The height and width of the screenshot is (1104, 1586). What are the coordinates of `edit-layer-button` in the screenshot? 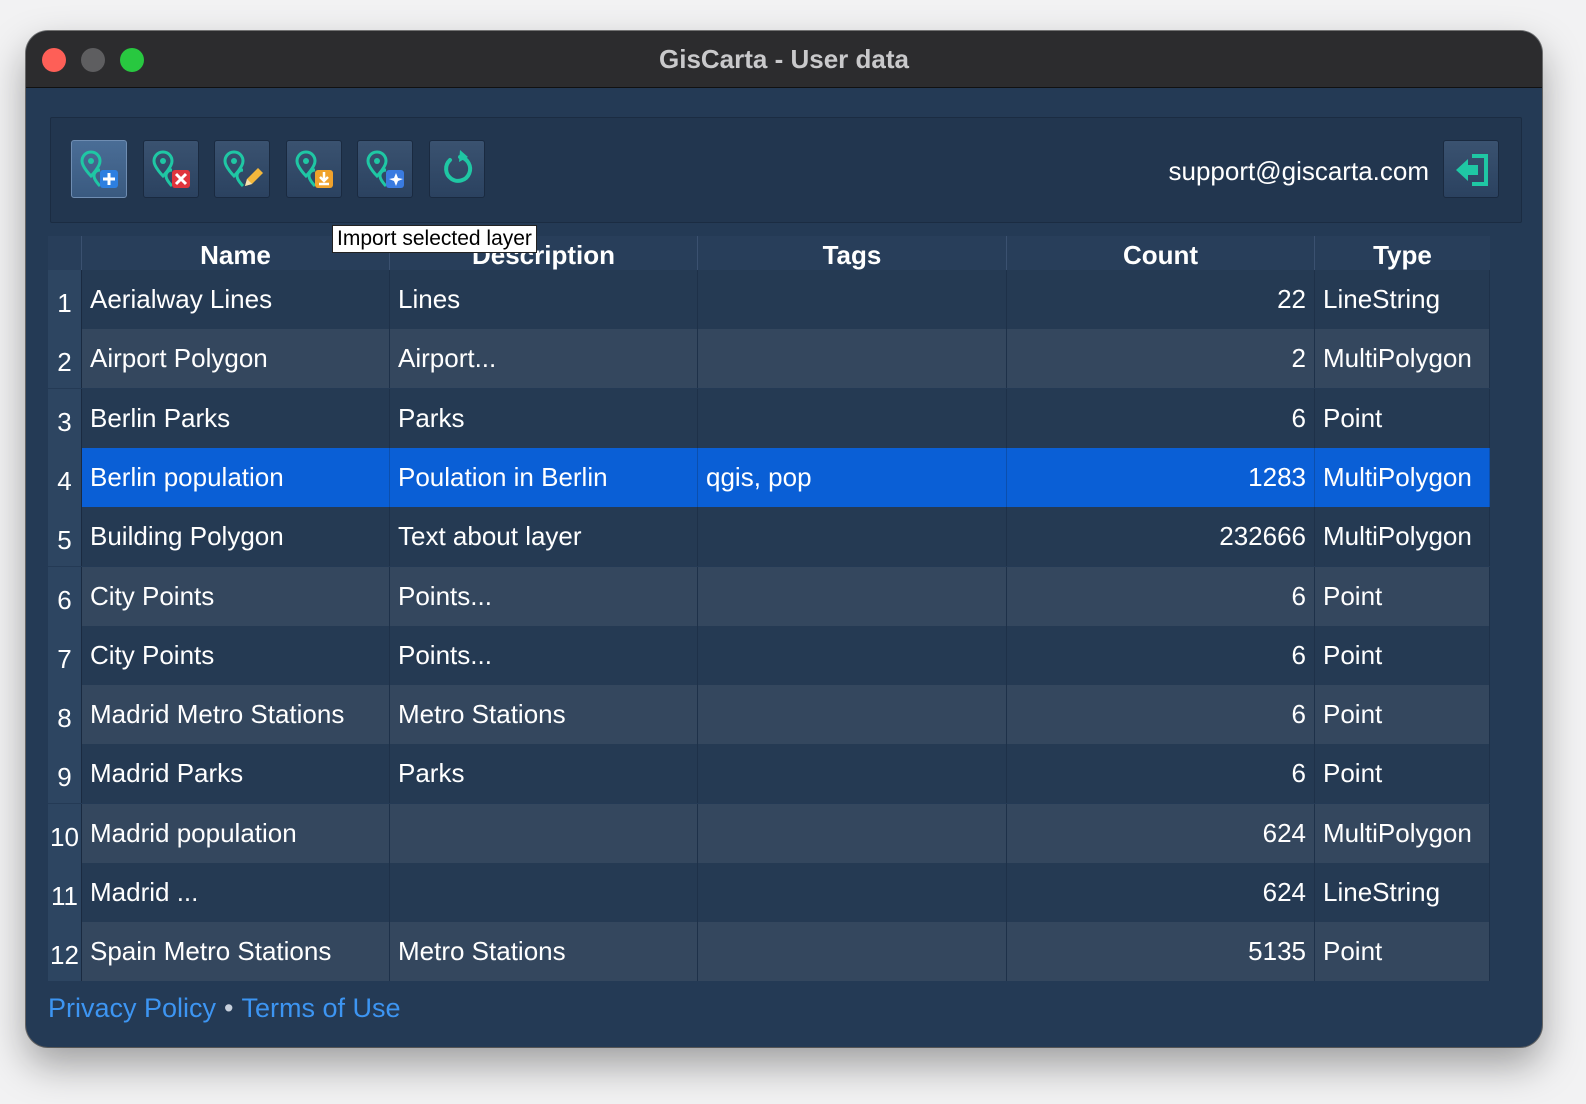 It's located at (242, 169).